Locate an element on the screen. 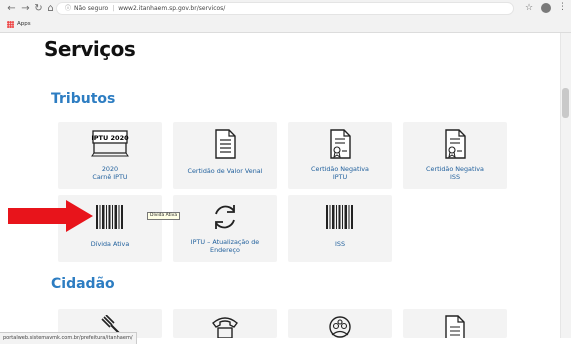 This screenshot has height=344, width=571. reload-icon: ↻ is located at coordinates (38, 8).